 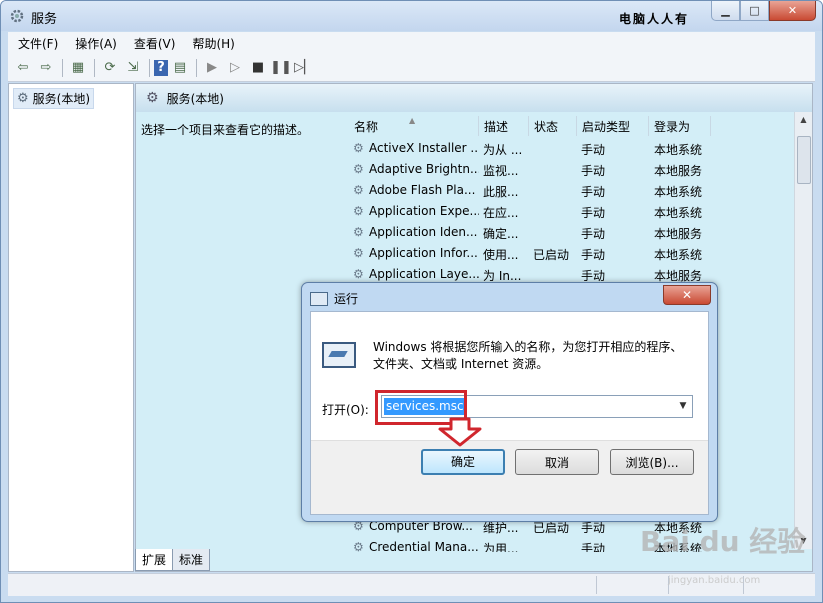 What do you see at coordinates (38, 43) in the screenshot?
I see `menu-file: 文件(F)` at bounding box center [38, 43].